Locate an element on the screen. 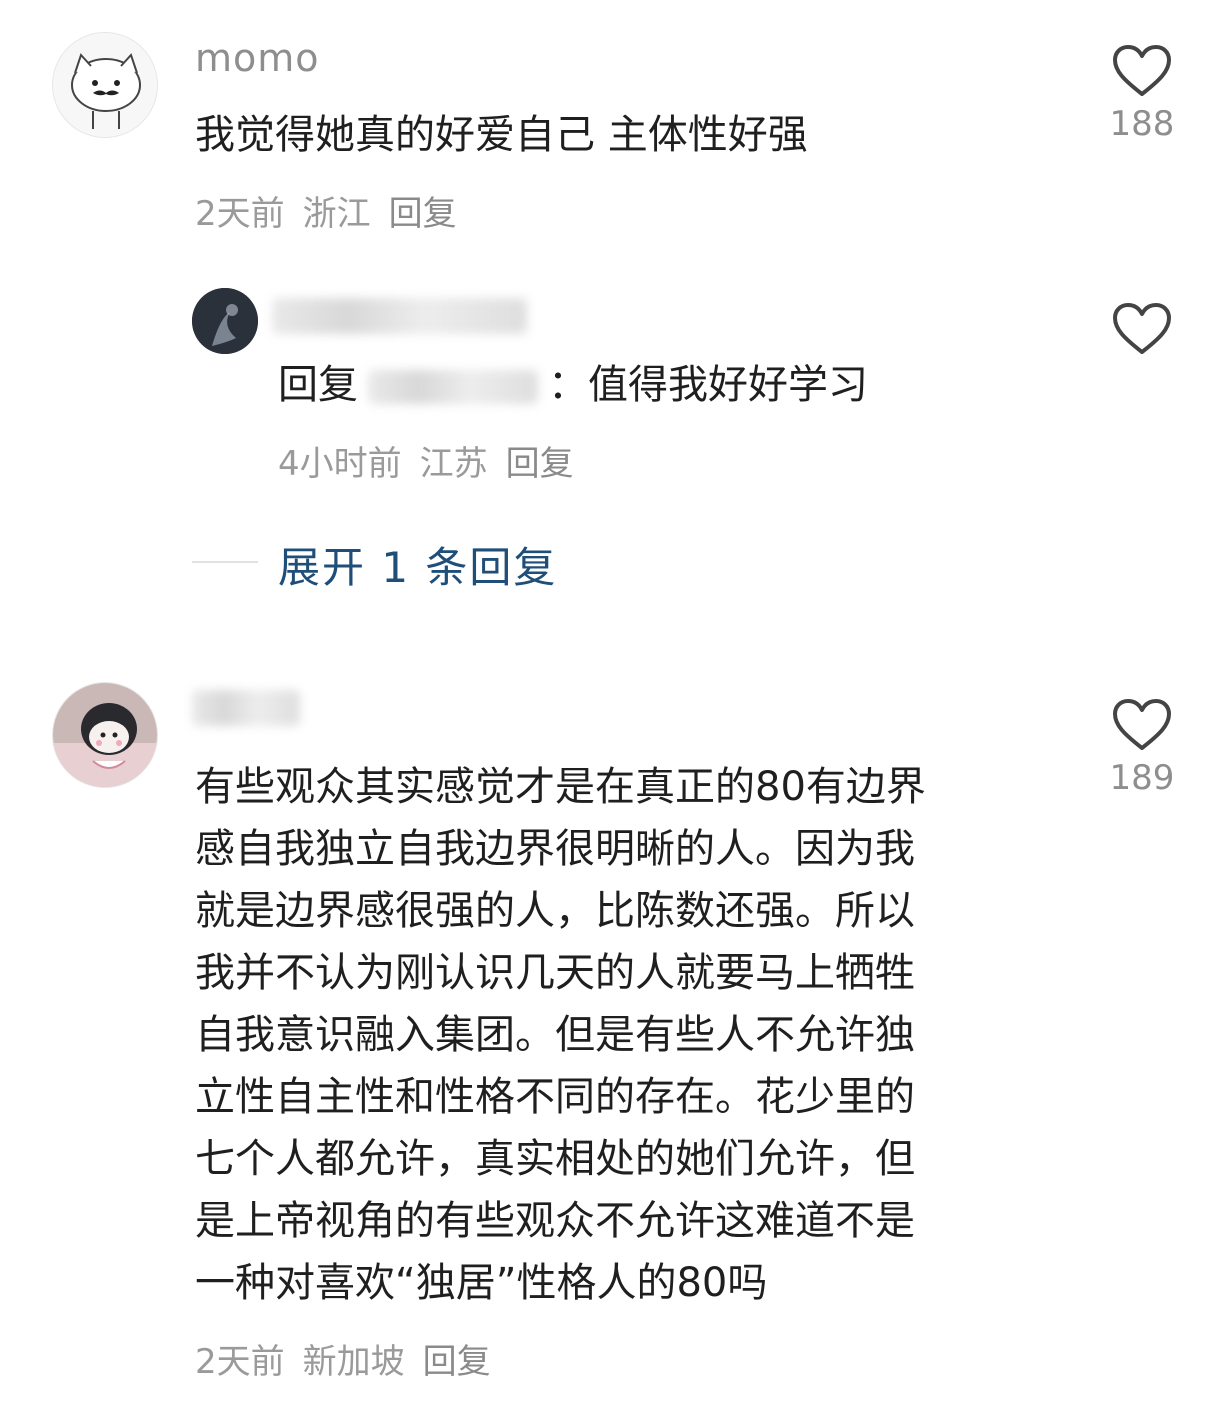 The image size is (1224, 1406). comment-line: 是上帝视角的有些观众不允许这难道不是 is located at coordinates (555, 1221).